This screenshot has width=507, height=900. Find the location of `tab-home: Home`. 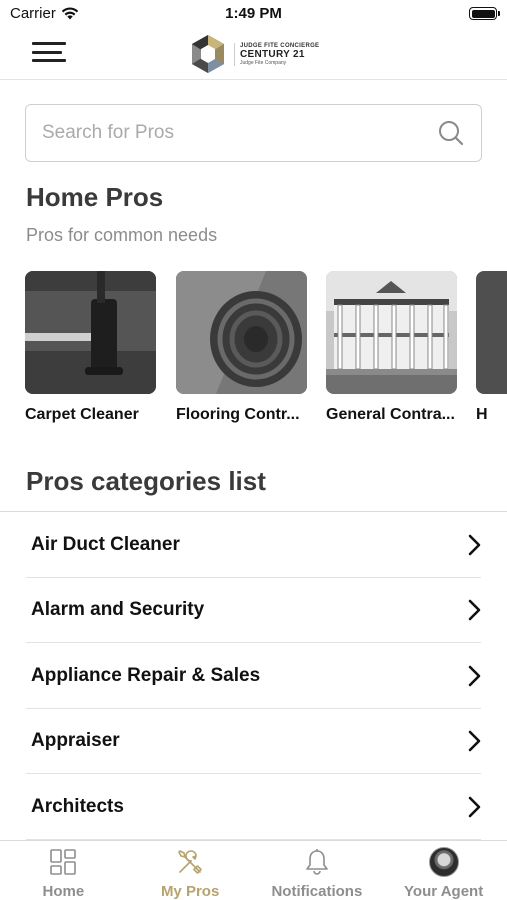

tab-home: Home is located at coordinates (63, 870).